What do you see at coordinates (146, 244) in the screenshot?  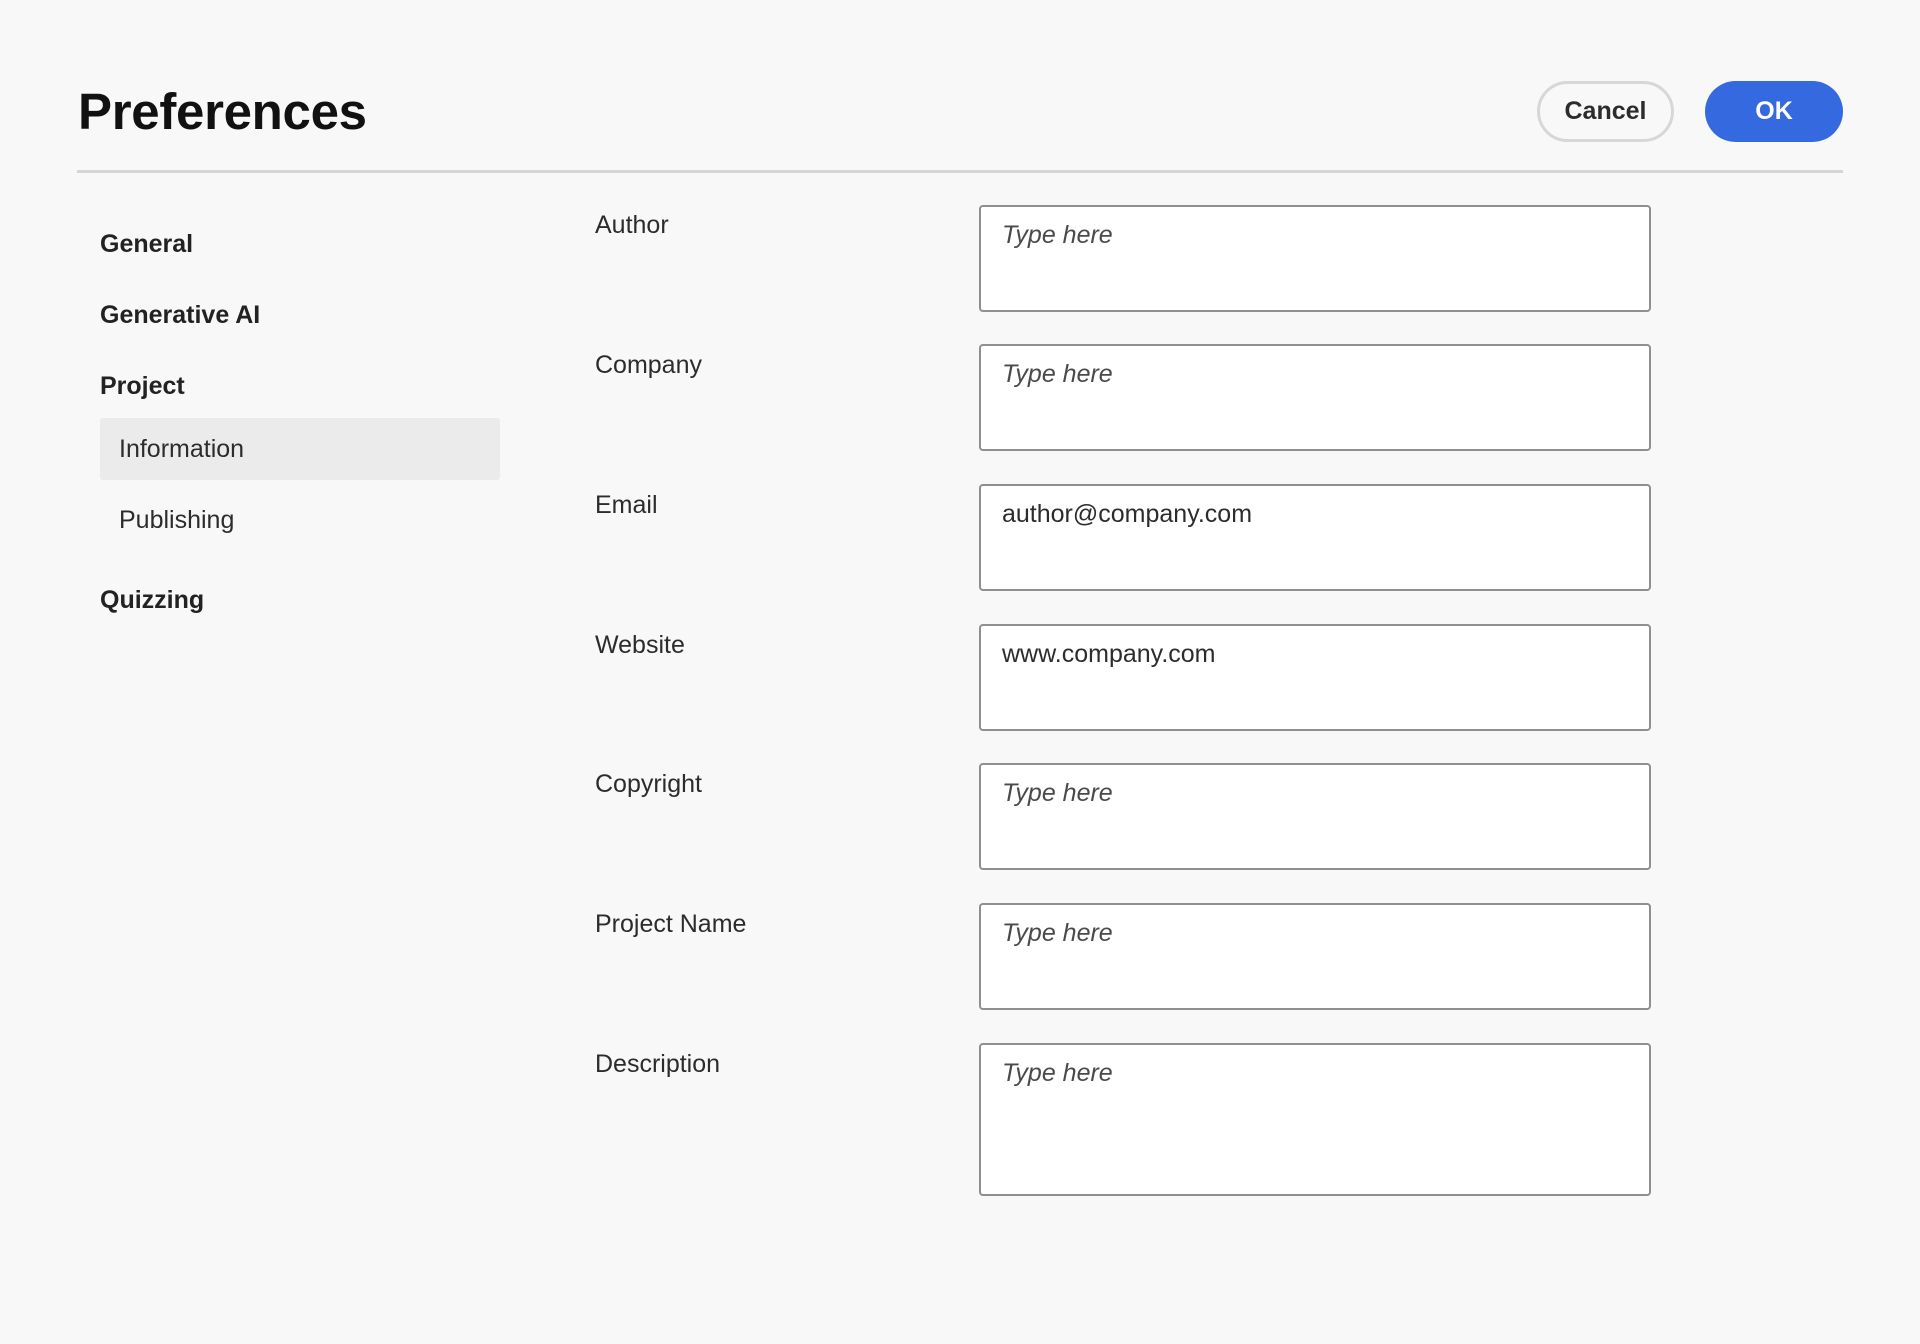 I see `sidebar-item-general: General` at bounding box center [146, 244].